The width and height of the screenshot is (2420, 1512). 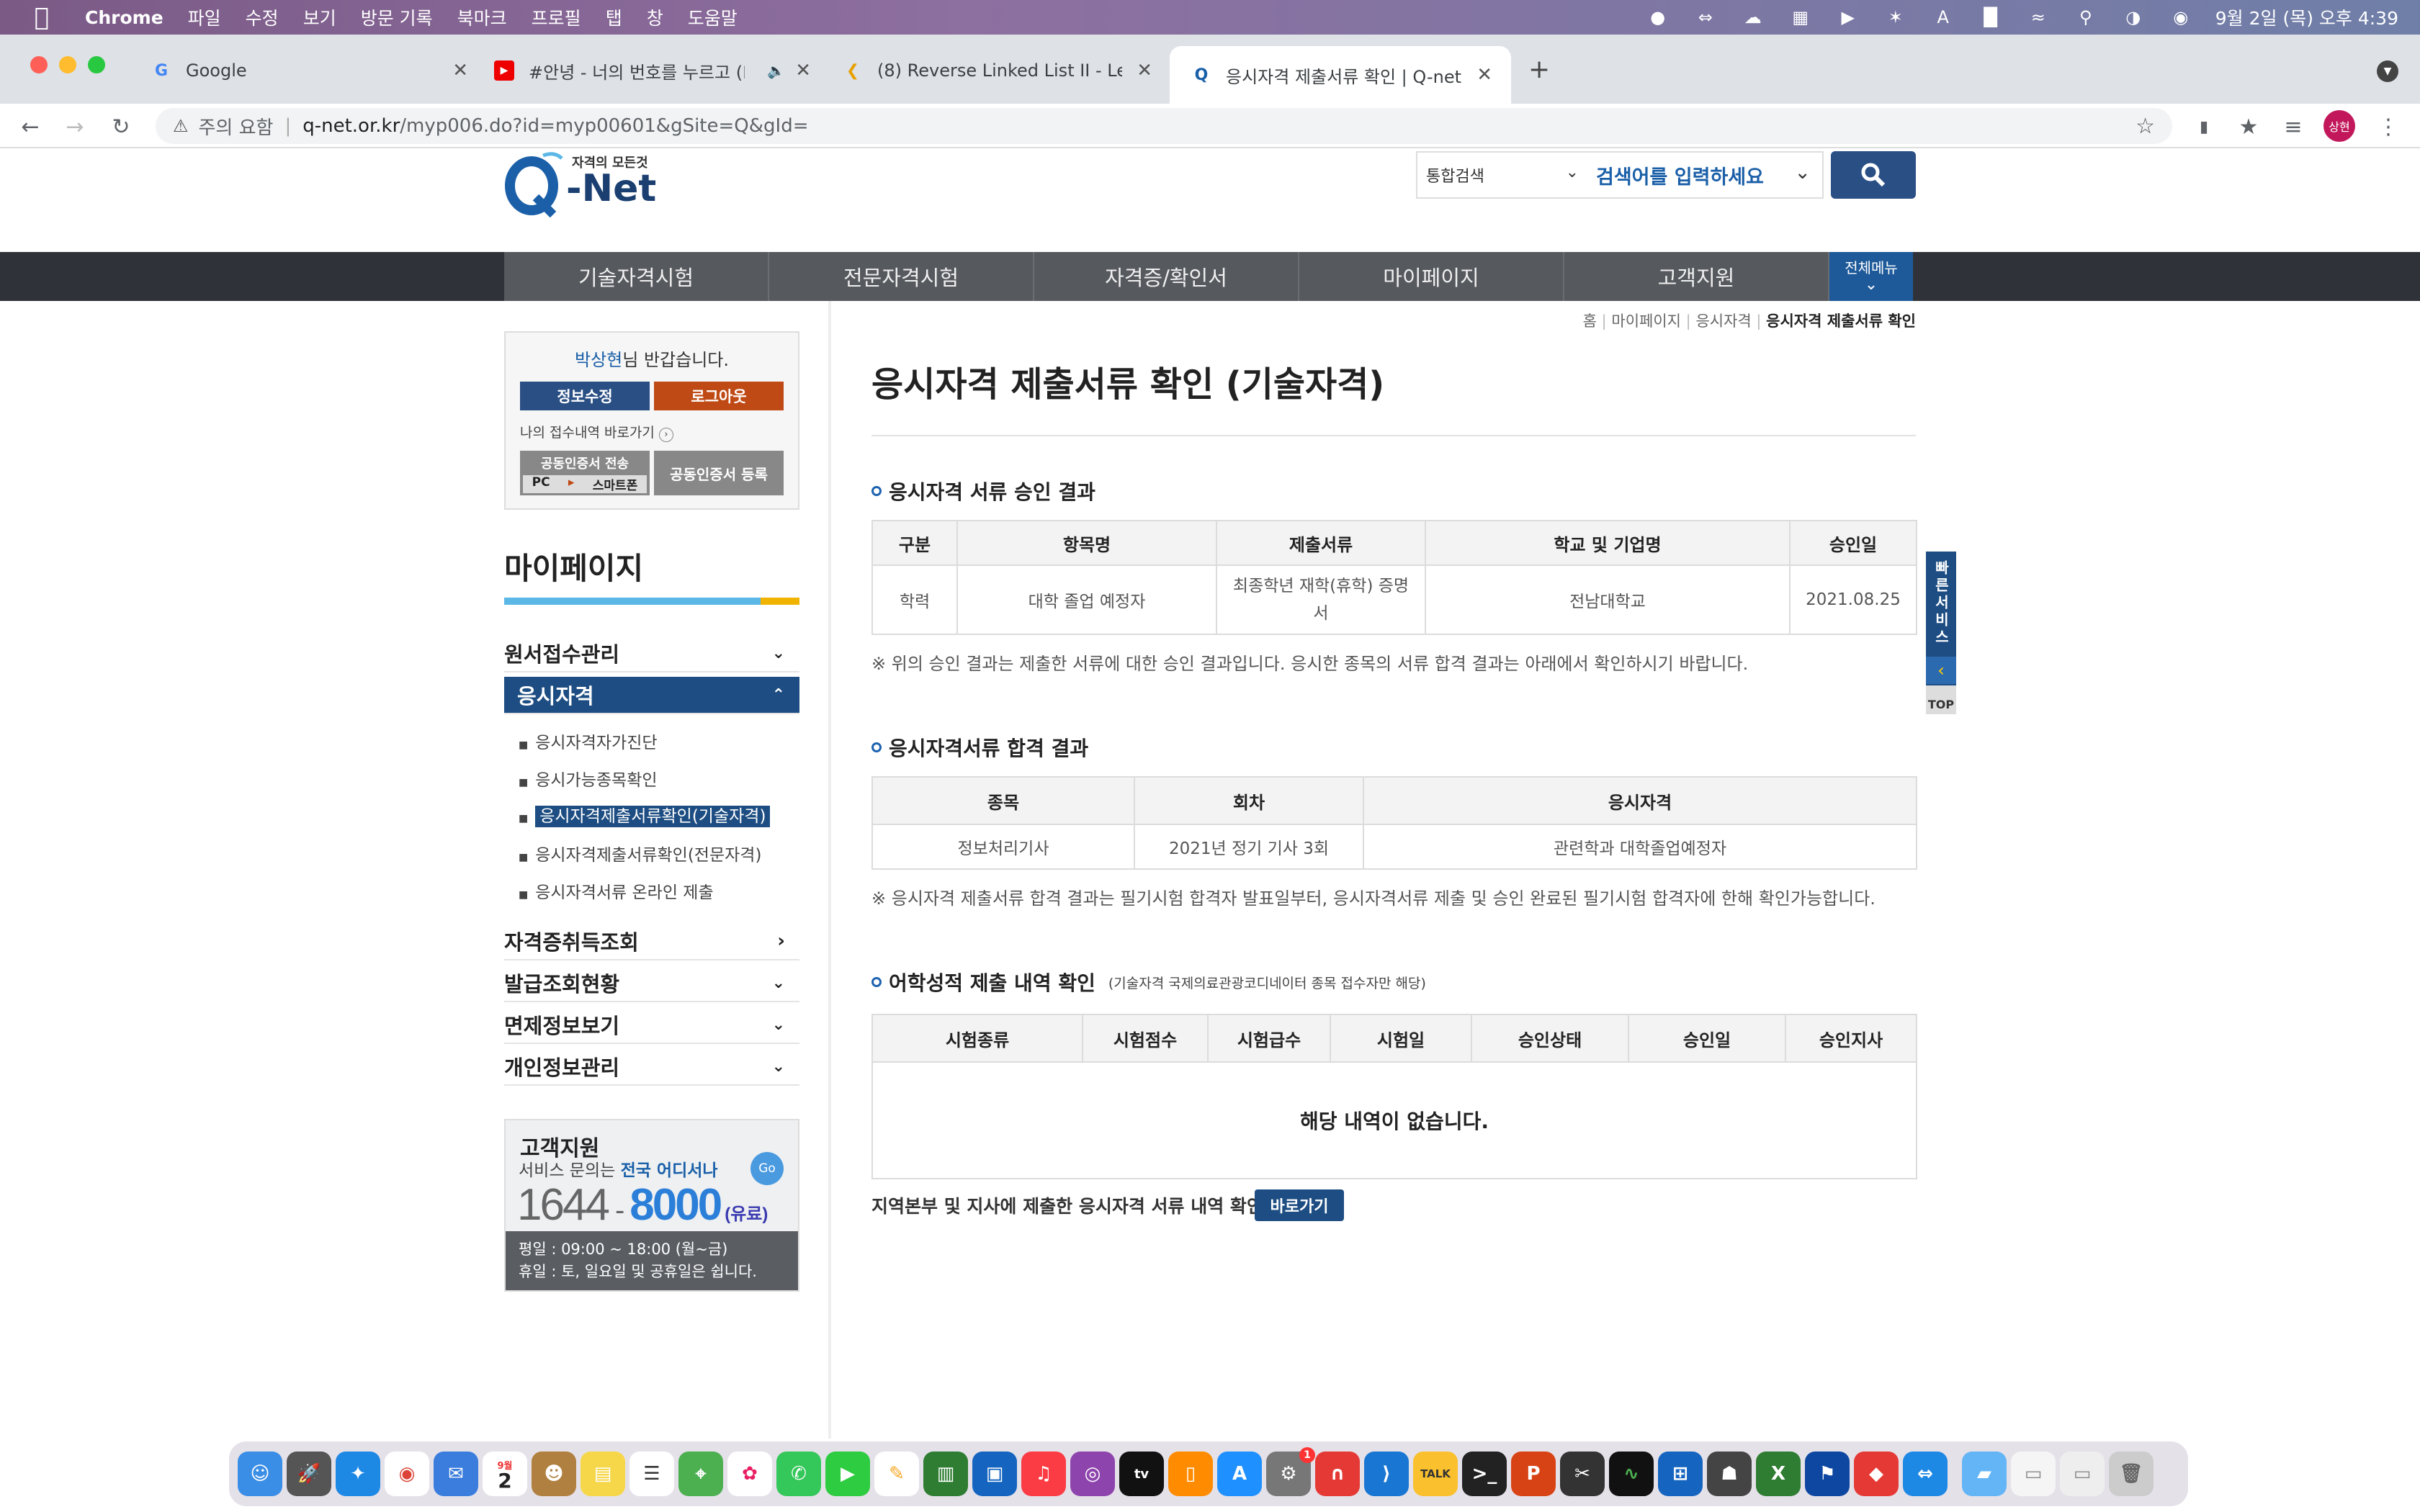 What do you see at coordinates (700, 1474) in the screenshot?
I see `maps-icon: ⌖` at bounding box center [700, 1474].